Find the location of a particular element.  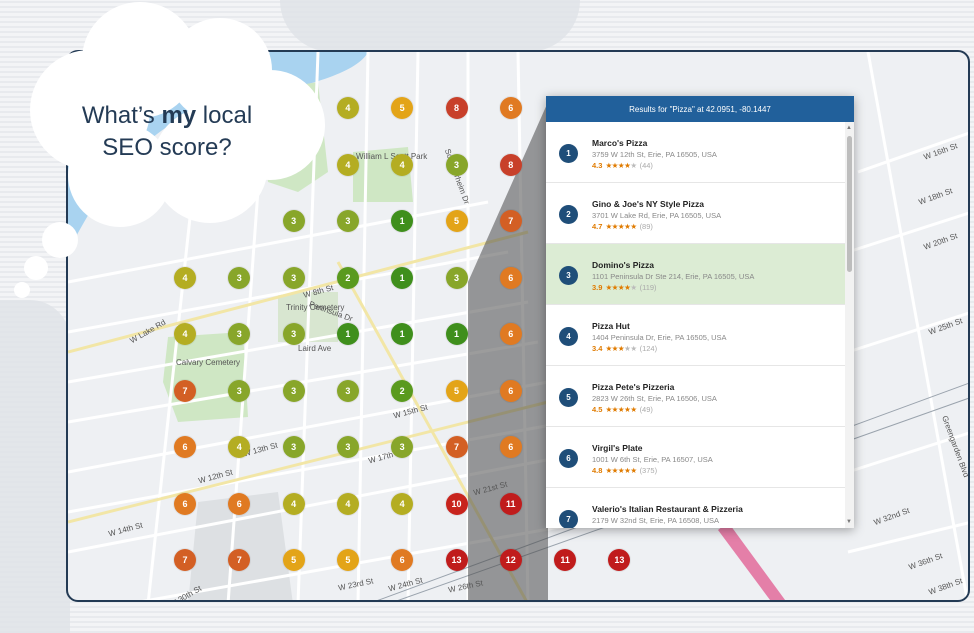

cloud-line-1: What’s my local is located at coordinates (167, 115).